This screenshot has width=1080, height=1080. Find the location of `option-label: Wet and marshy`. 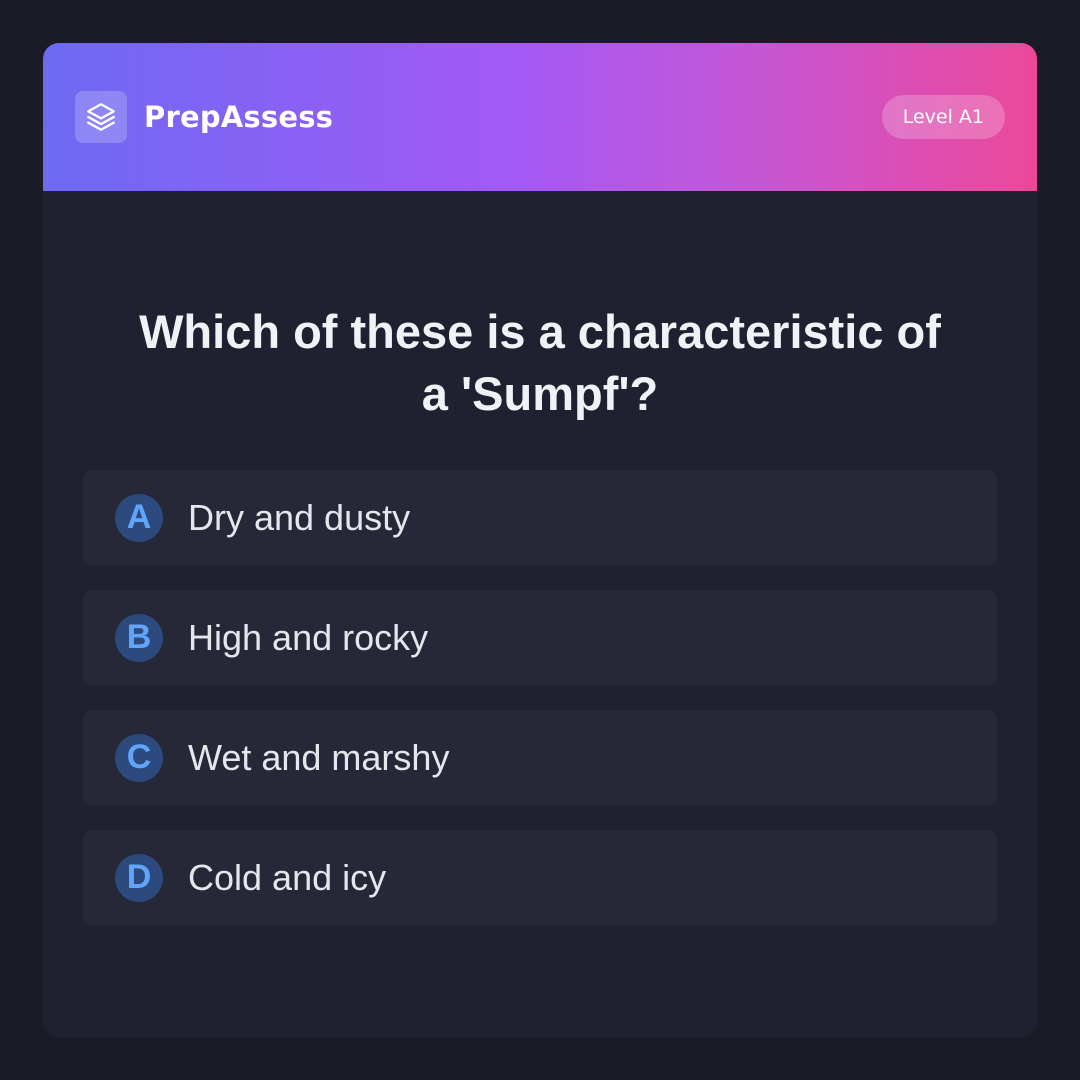

option-label: Wet and marshy is located at coordinates (319, 757).